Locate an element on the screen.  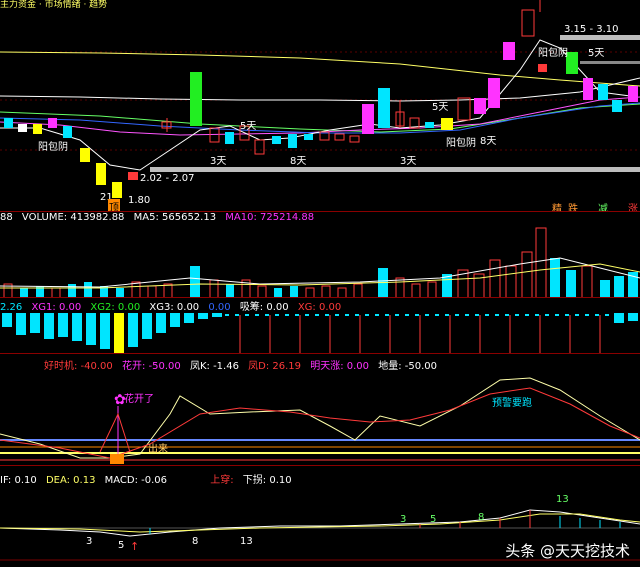
label-yangbaoyin-right: 阳包阴 is located at coordinates (553, 53).